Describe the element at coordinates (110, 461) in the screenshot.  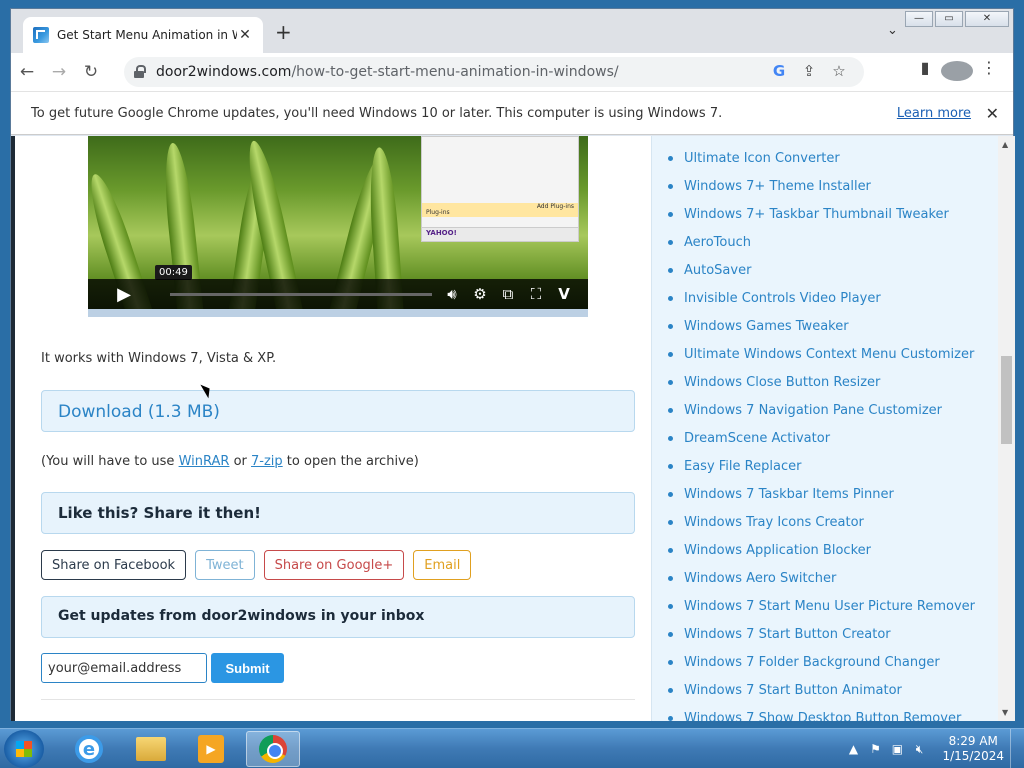
I see `archive-prefix: (You will have to use` at that location.